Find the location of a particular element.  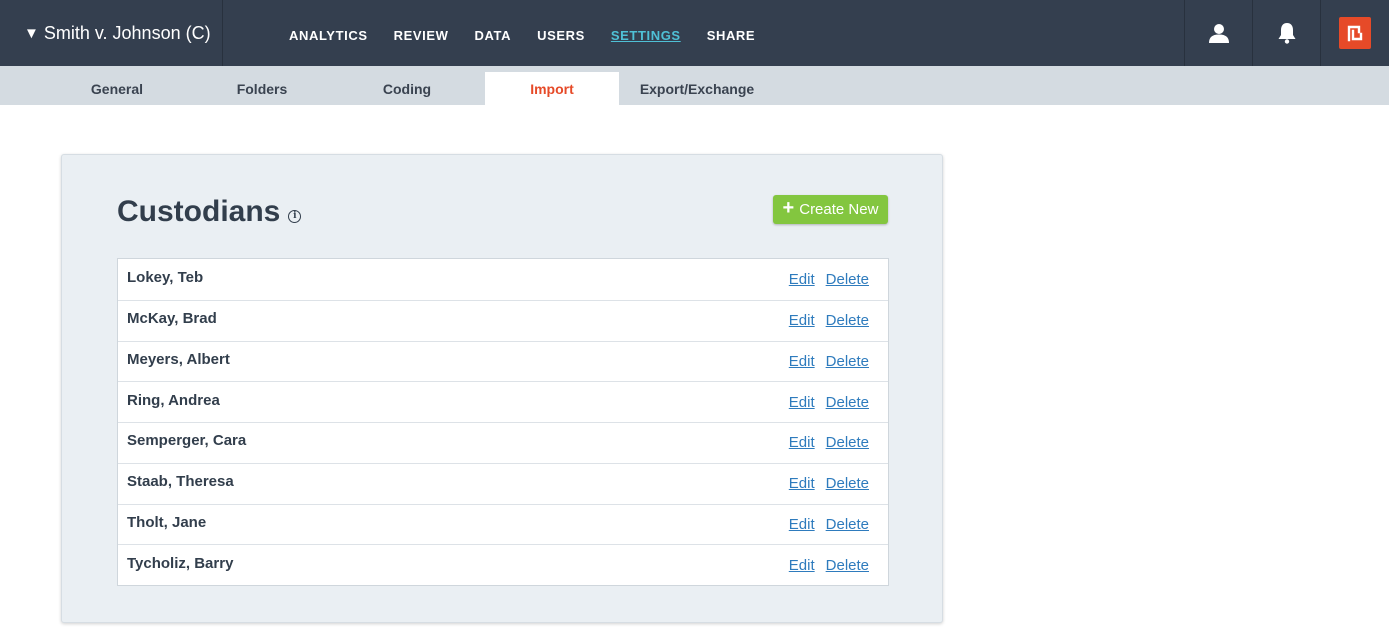

custodian-name: Semperger, Cara is located at coordinates (187, 441).